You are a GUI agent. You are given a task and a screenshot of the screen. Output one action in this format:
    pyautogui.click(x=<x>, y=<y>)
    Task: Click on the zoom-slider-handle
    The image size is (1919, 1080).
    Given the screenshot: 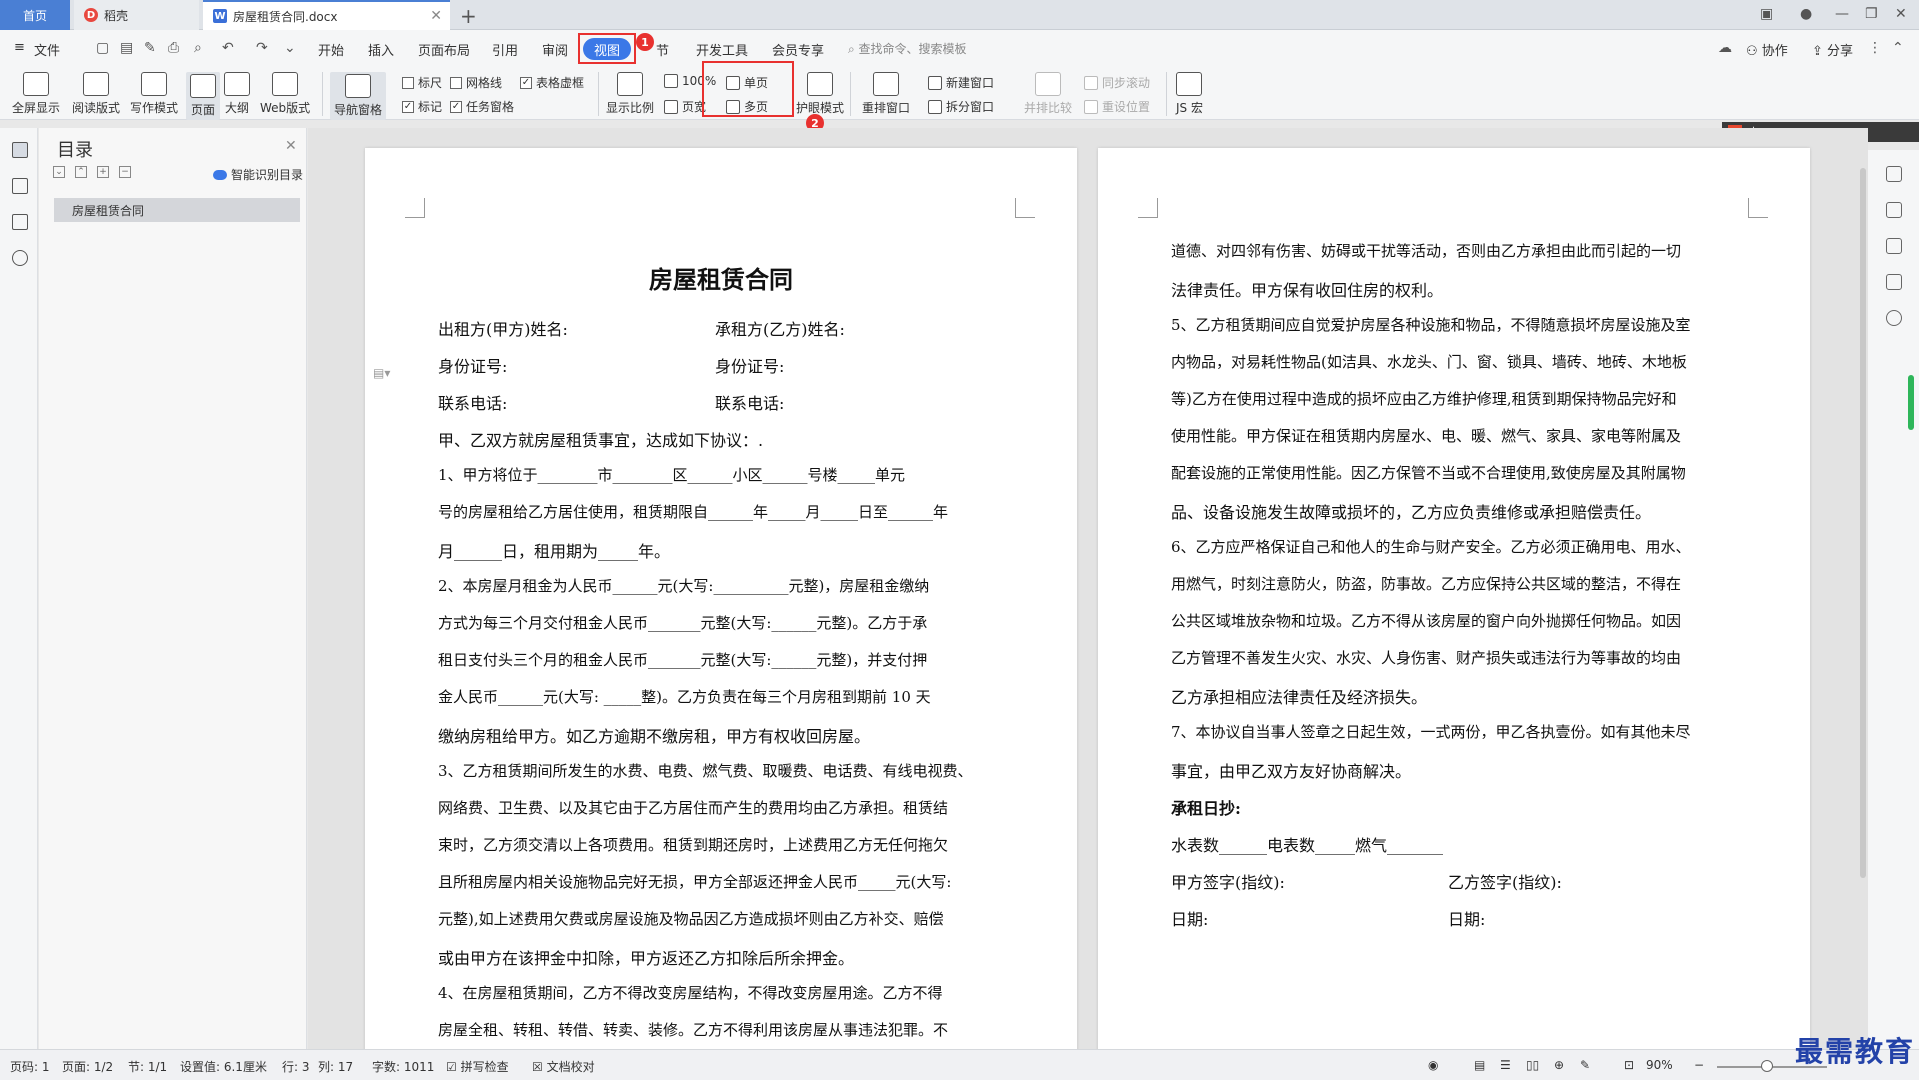 What is the action you would take?
    pyautogui.click(x=1766, y=1066)
    